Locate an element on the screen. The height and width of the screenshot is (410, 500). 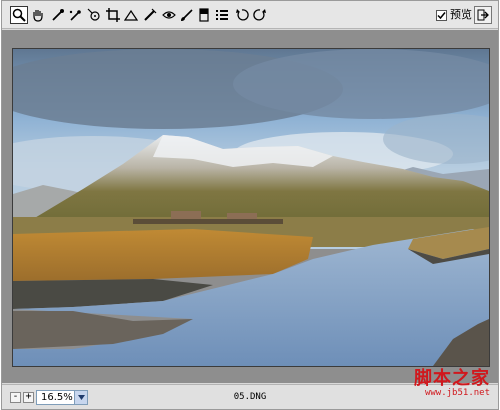
graduated-filter-icon is located at coordinates (204, 15).